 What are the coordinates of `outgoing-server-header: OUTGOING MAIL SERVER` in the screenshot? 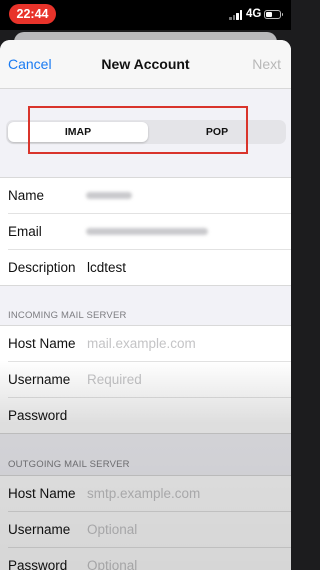 It's located at (69, 464).